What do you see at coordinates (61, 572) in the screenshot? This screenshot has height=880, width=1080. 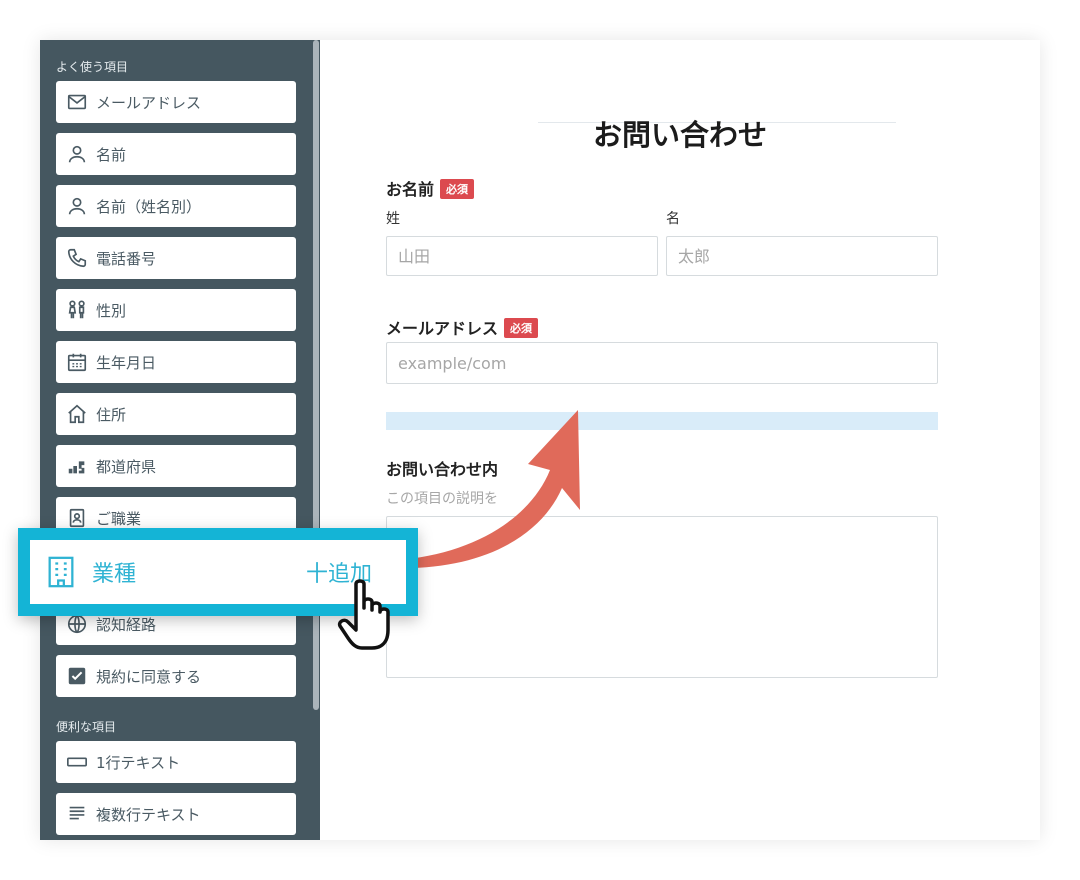 I see `building-icon` at bounding box center [61, 572].